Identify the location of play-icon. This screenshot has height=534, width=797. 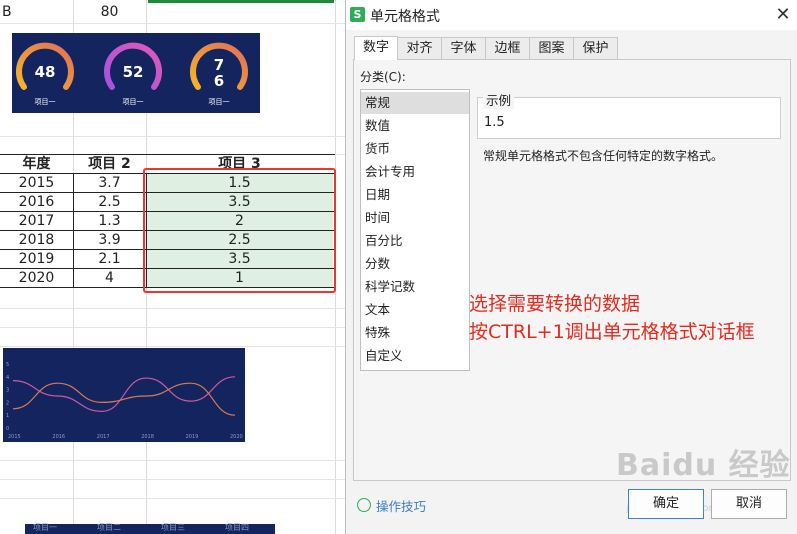
(364, 505).